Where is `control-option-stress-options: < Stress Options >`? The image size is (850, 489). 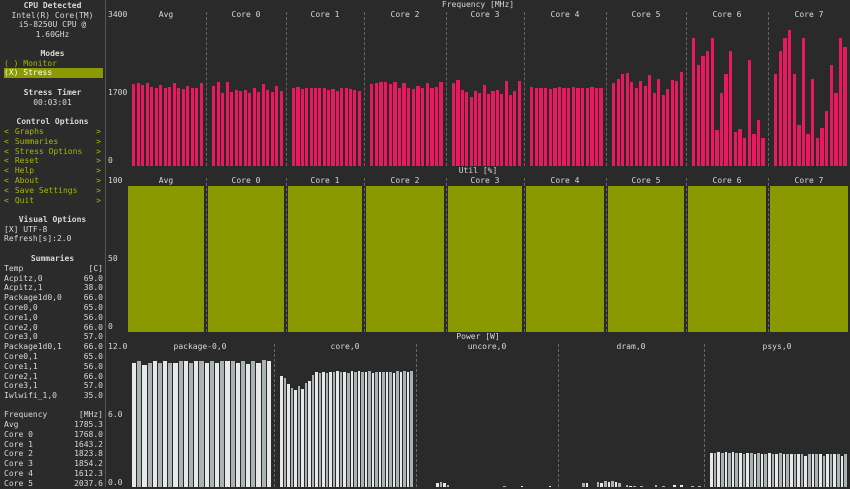 control-option-stress-options: < Stress Options > is located at coordinates (52, 152).